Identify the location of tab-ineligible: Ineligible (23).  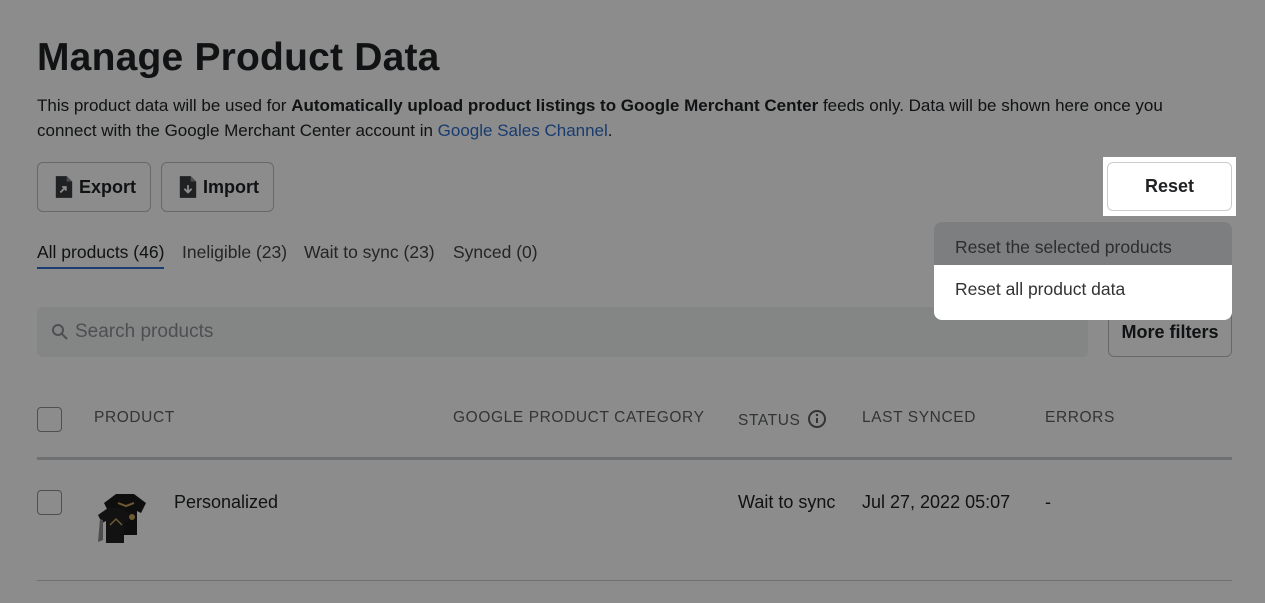
(234, 252).